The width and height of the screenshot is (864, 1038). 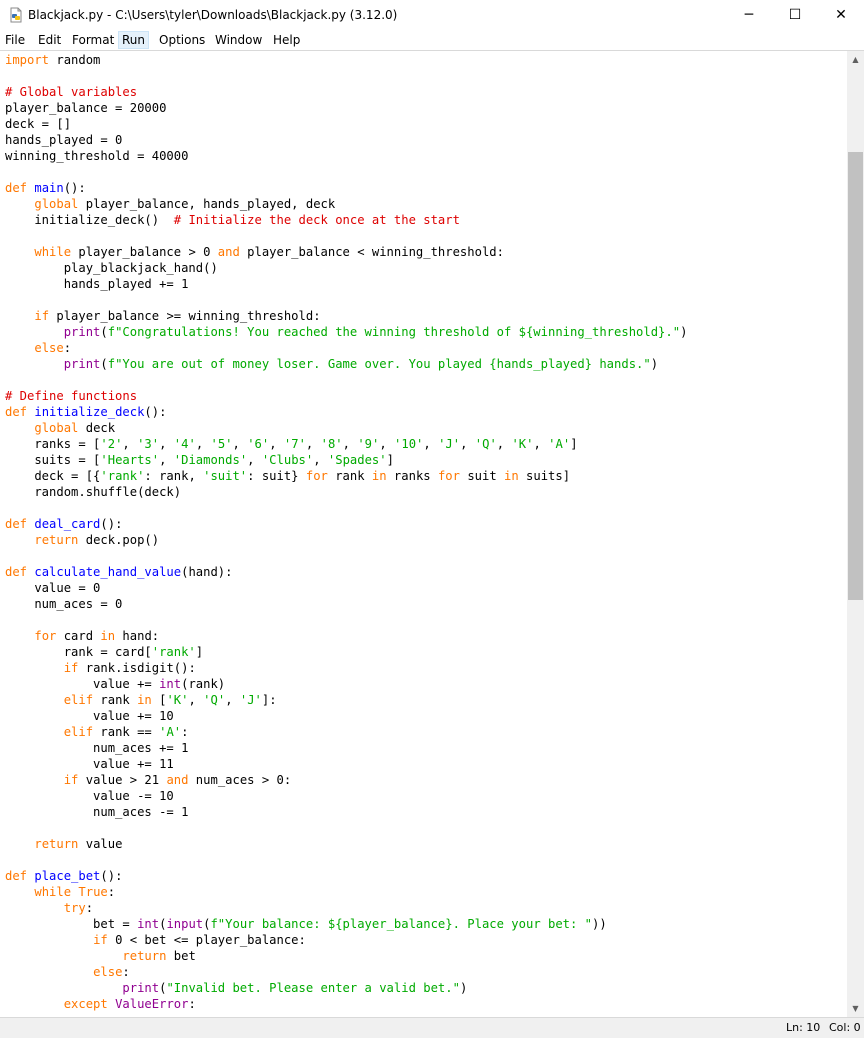 I want to click on code-line: return deck.pop(), so click(x=82, y=540).